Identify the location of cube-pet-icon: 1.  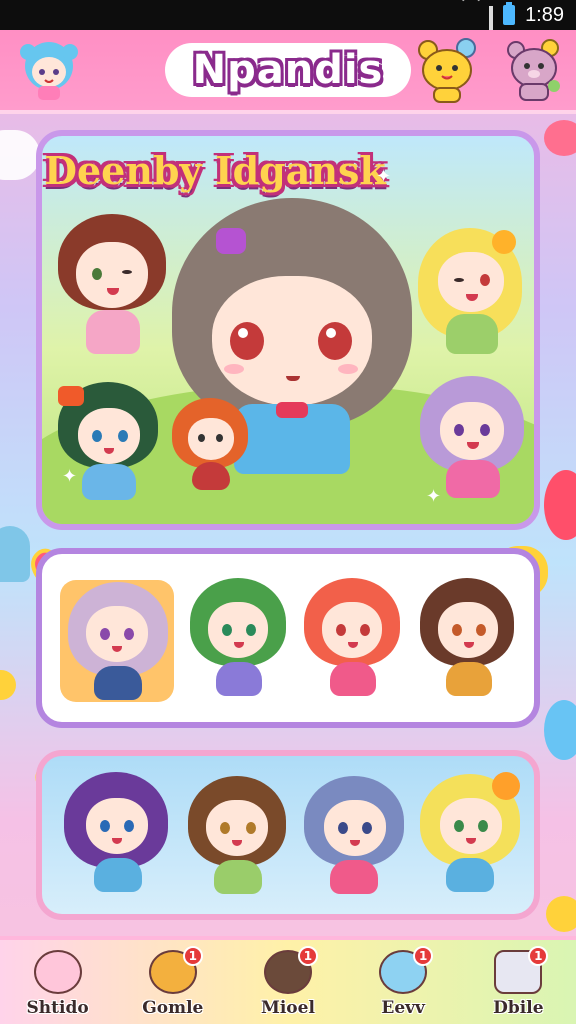
(521, 970).